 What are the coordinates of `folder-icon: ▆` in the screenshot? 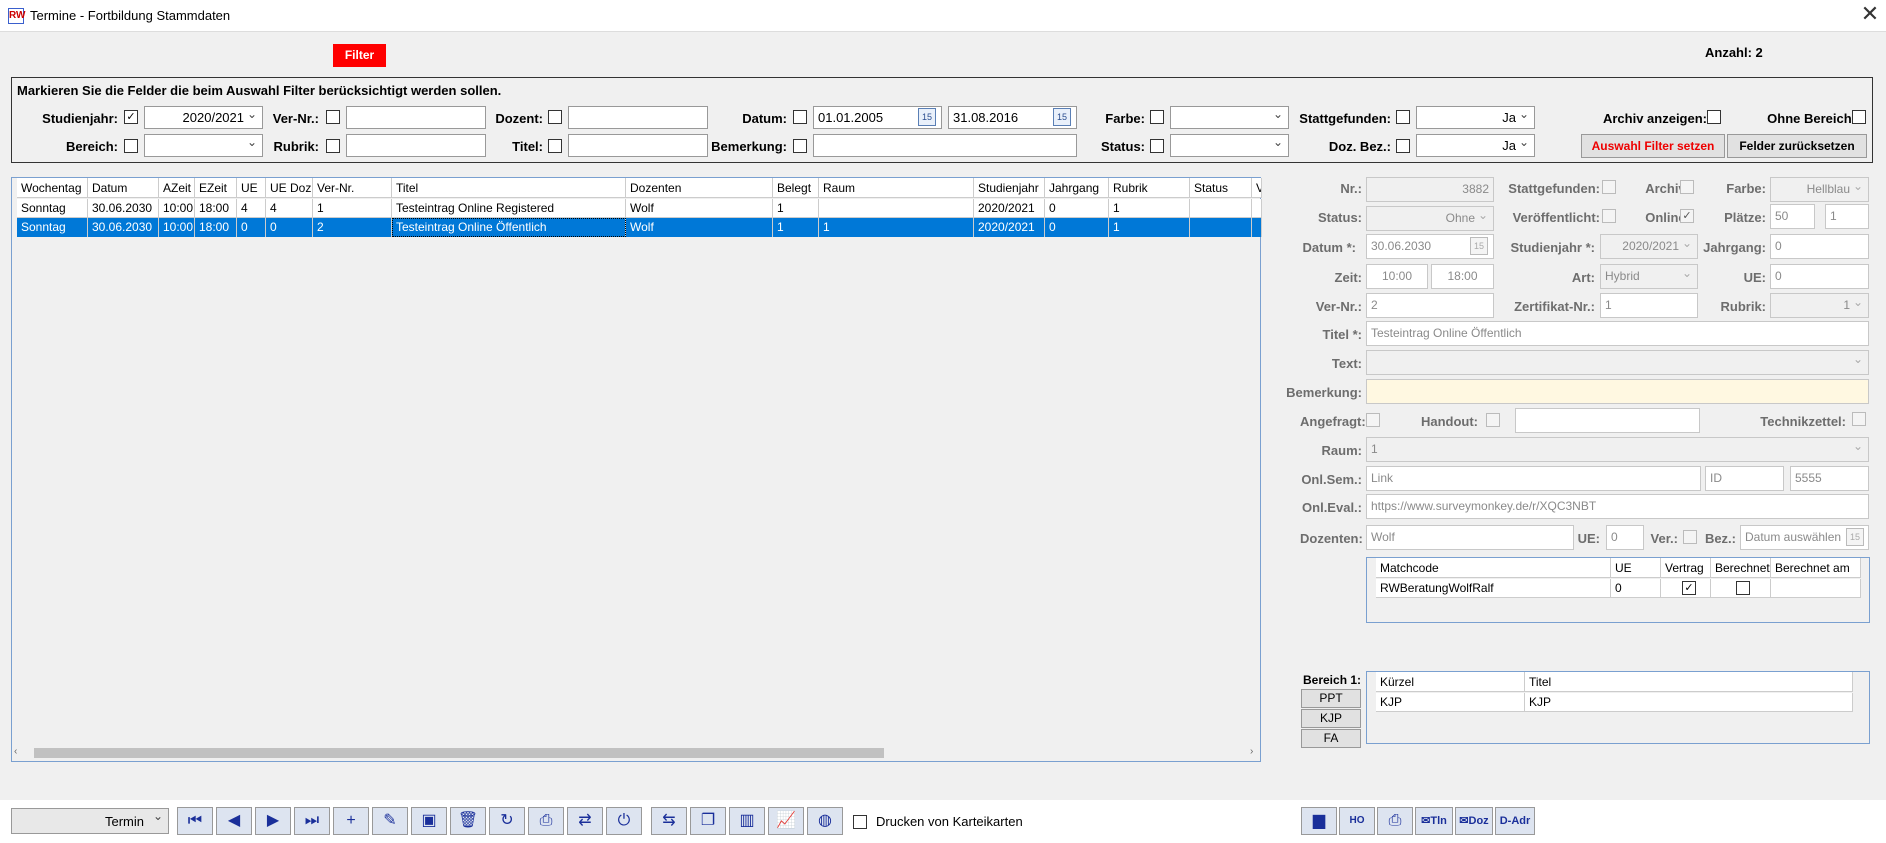 It's located at (1319, 821).